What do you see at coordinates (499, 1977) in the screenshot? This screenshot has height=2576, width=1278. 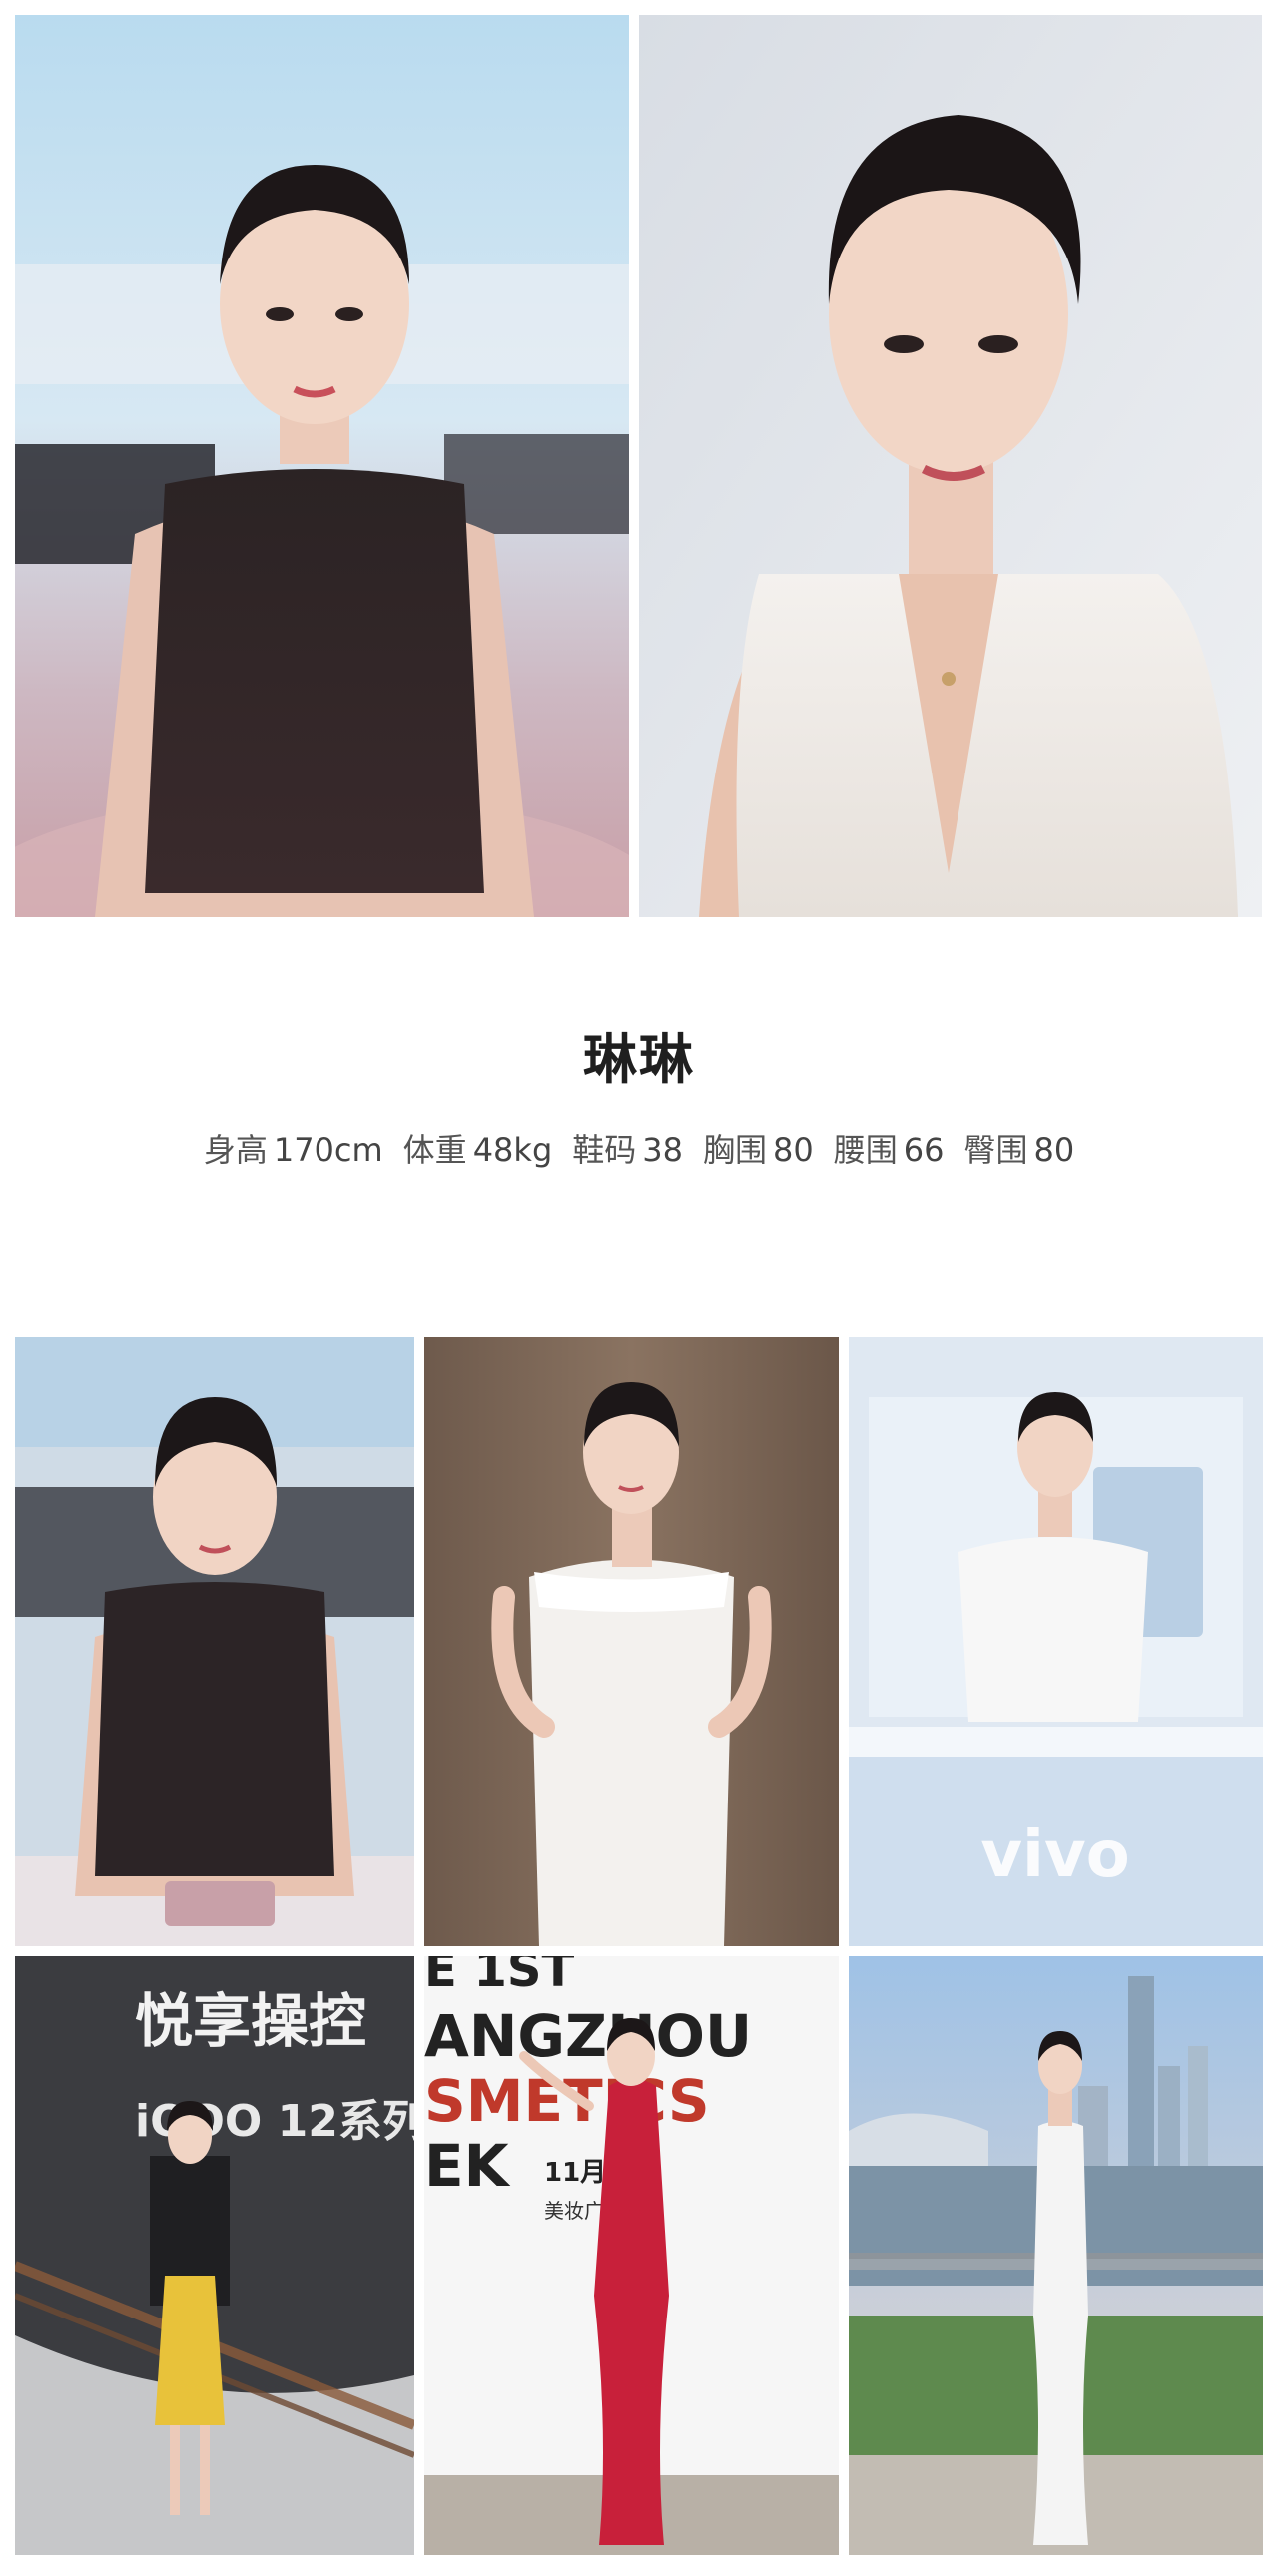 I see `cosmetics-sign-line1: E 1ST` at bounding box center [499, 1977].